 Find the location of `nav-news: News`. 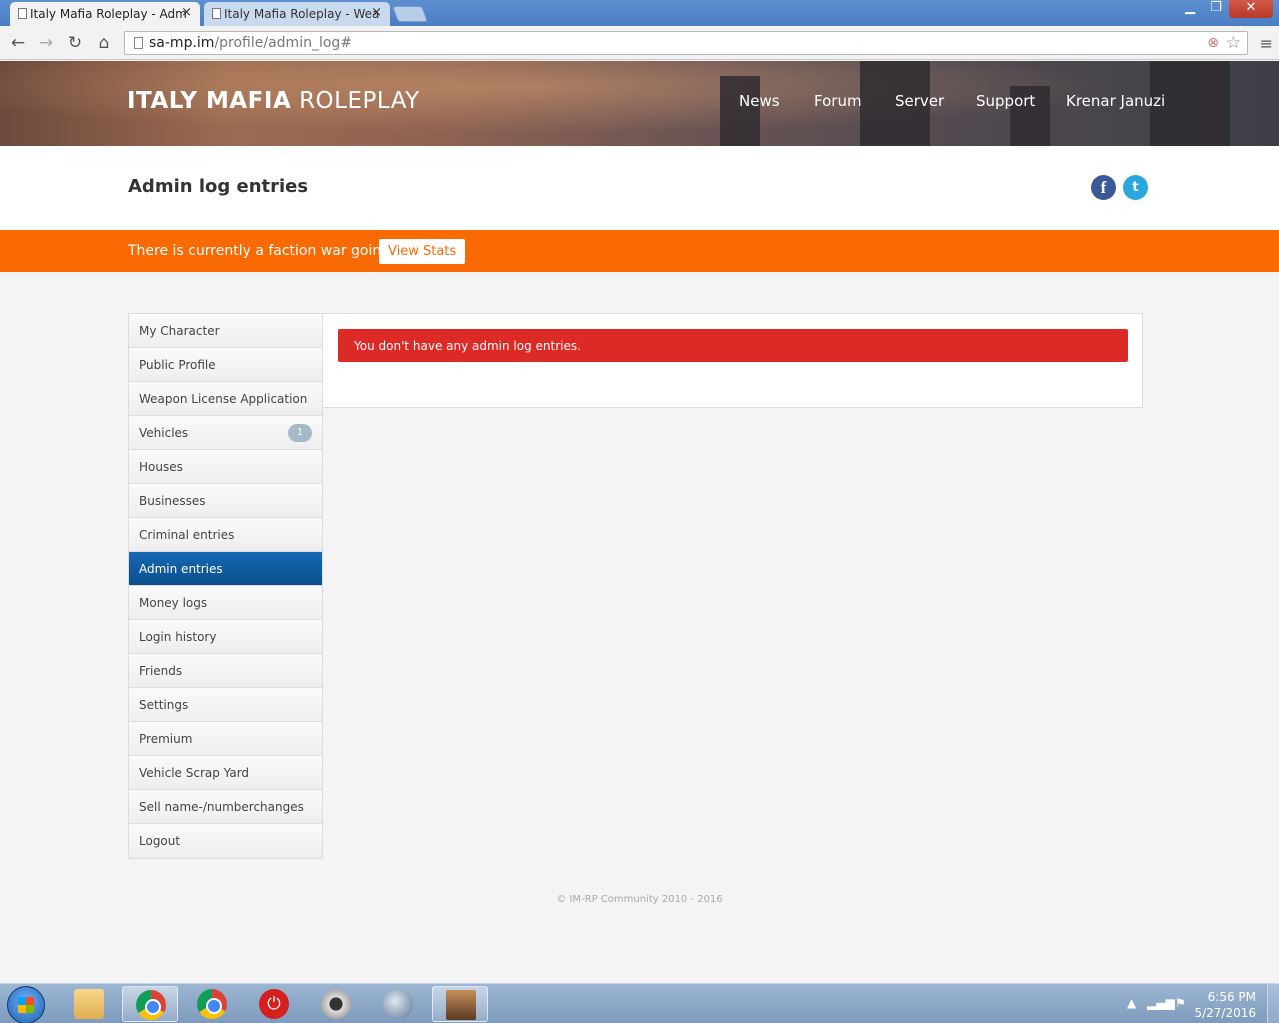

nav-news: News is located at coordinates (759, 101).